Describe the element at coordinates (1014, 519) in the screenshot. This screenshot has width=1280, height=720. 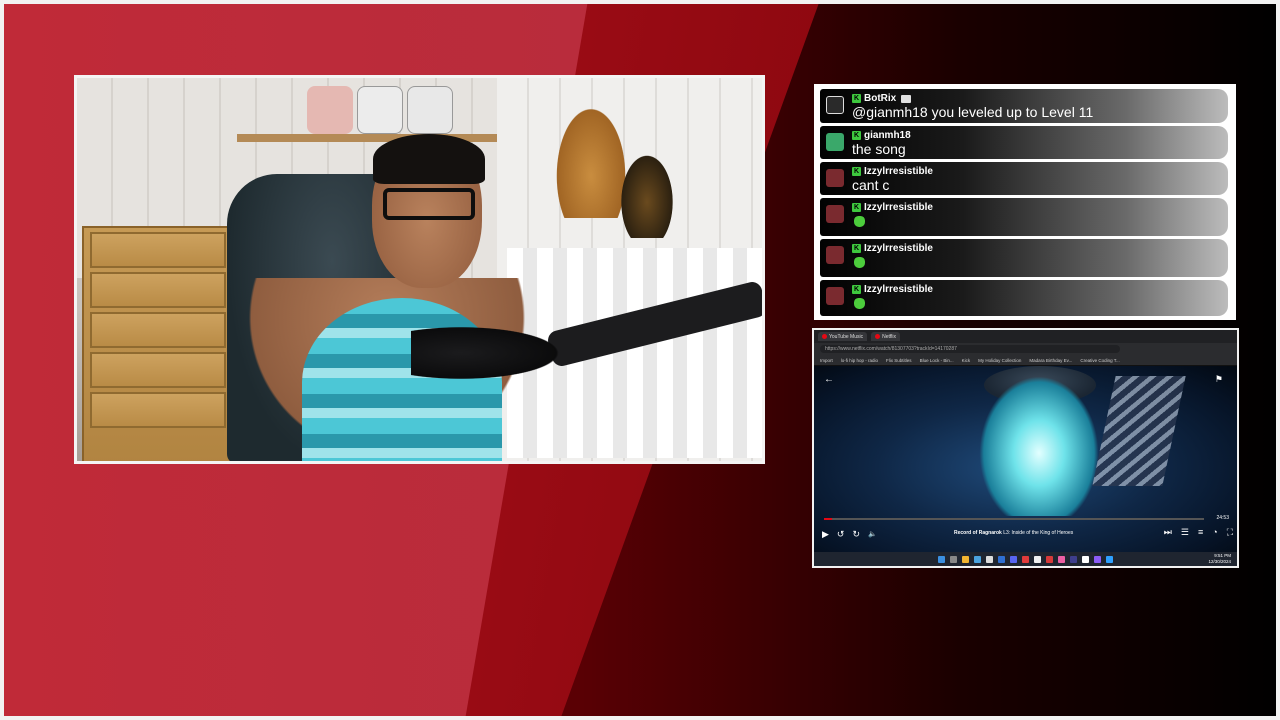
I see `video-progress-bar` at that location.